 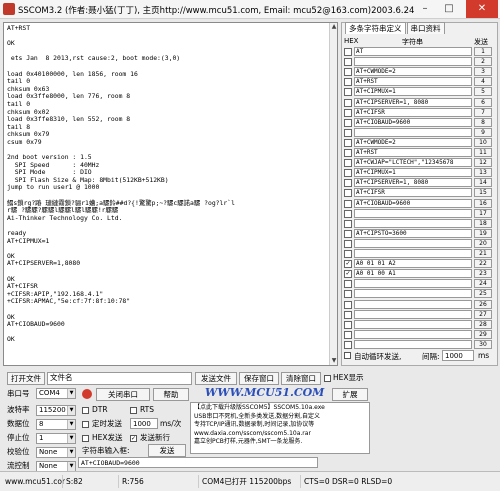 I want to click on send-row-button: 18, so click(x=483, y=223).